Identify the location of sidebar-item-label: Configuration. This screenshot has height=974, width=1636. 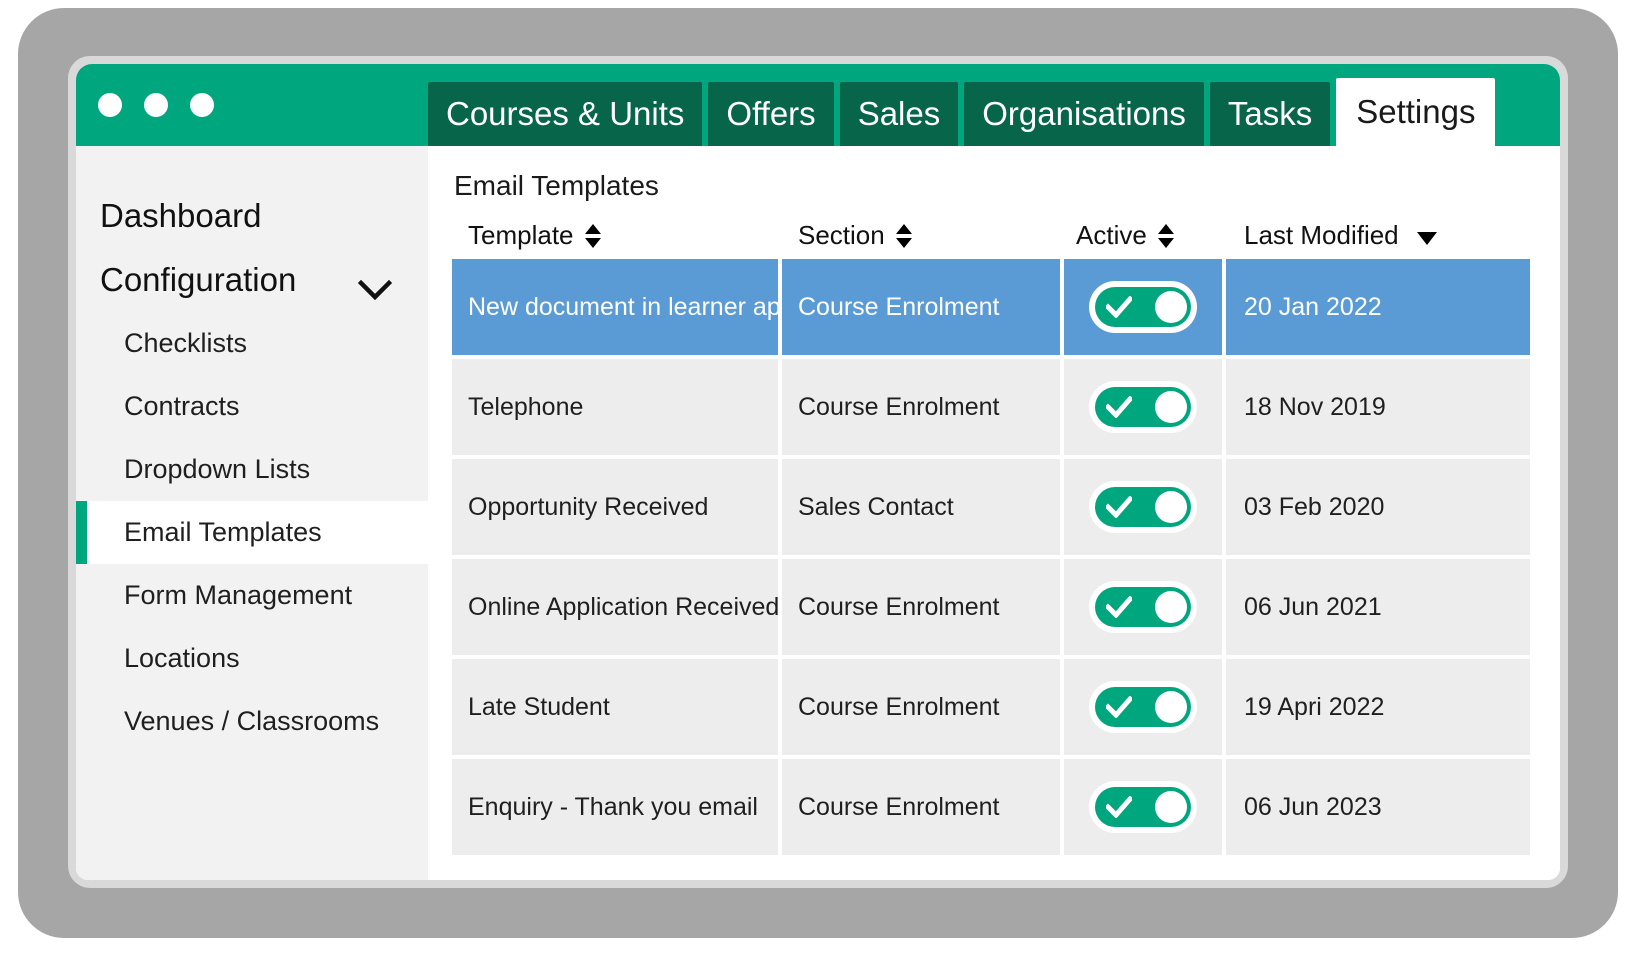
(198, 279).